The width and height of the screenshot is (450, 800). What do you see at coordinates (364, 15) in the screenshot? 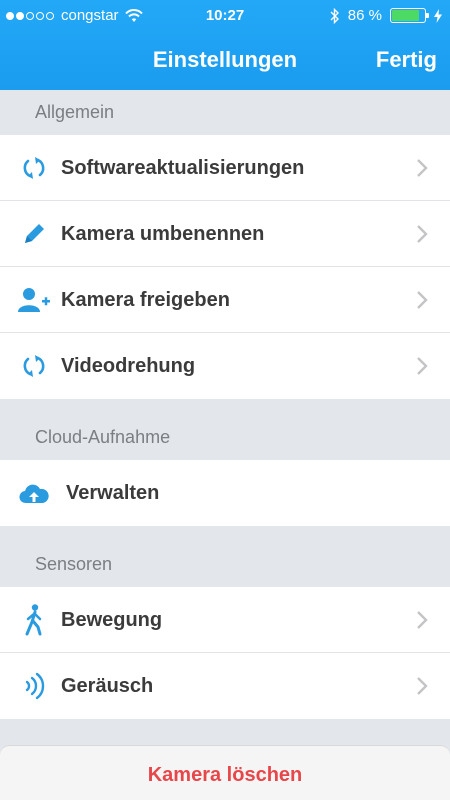
I see `battery-percentage: 86 %` at bounding box center [364, 15].